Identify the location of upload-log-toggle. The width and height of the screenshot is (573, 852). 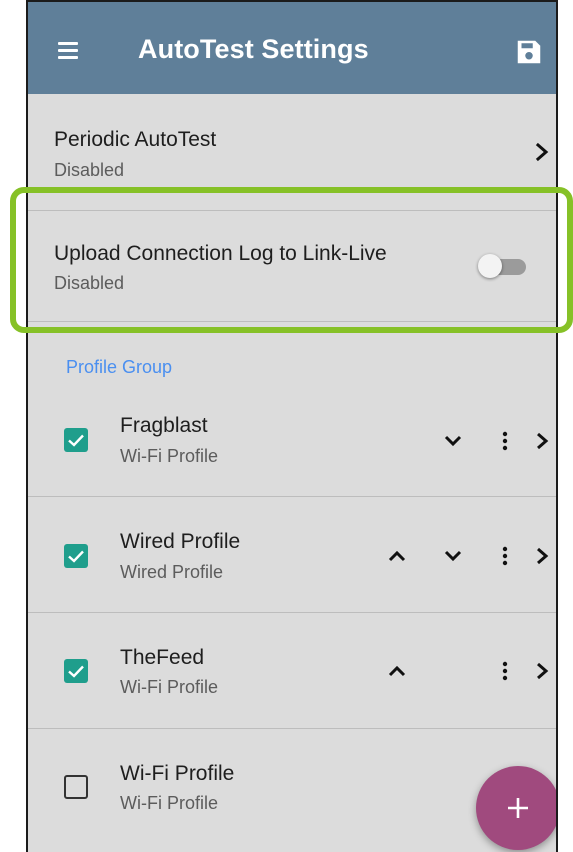
(503, 266).